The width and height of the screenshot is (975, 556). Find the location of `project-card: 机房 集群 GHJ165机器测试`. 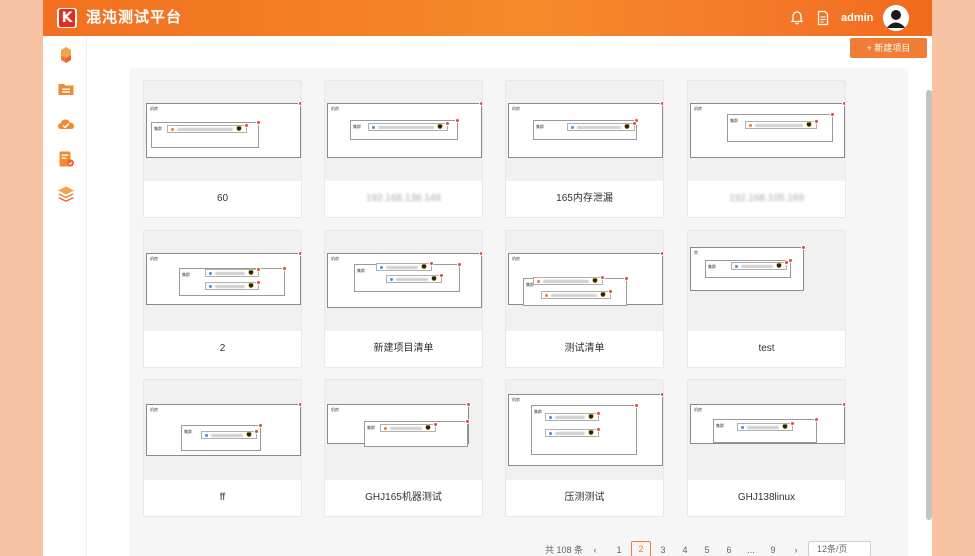

project-card: 机房 集群 GHJ165机器测试 is located at coordinates (403, 448).